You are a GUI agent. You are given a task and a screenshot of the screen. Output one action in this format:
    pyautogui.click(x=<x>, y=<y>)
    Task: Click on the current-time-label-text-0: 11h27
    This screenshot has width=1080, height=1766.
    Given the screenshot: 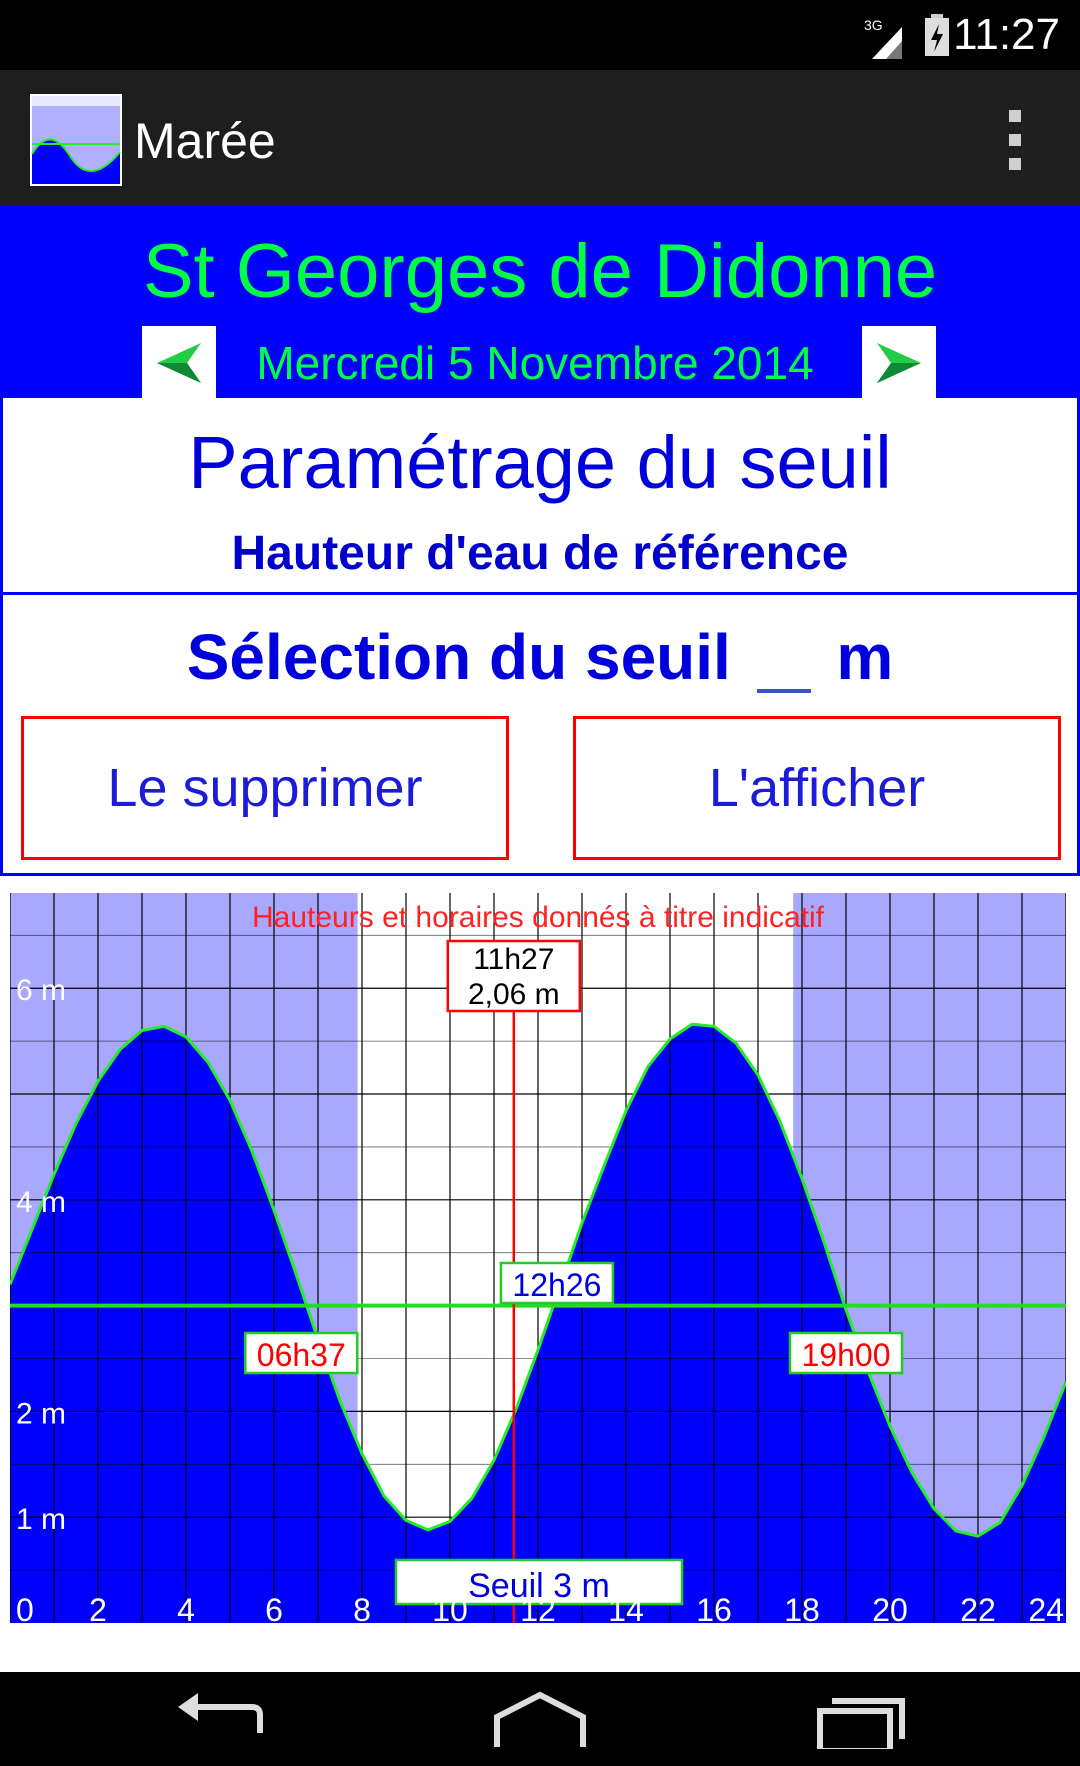 What is the action you would take?
    pyautogui.click(x=513, y=959)
    